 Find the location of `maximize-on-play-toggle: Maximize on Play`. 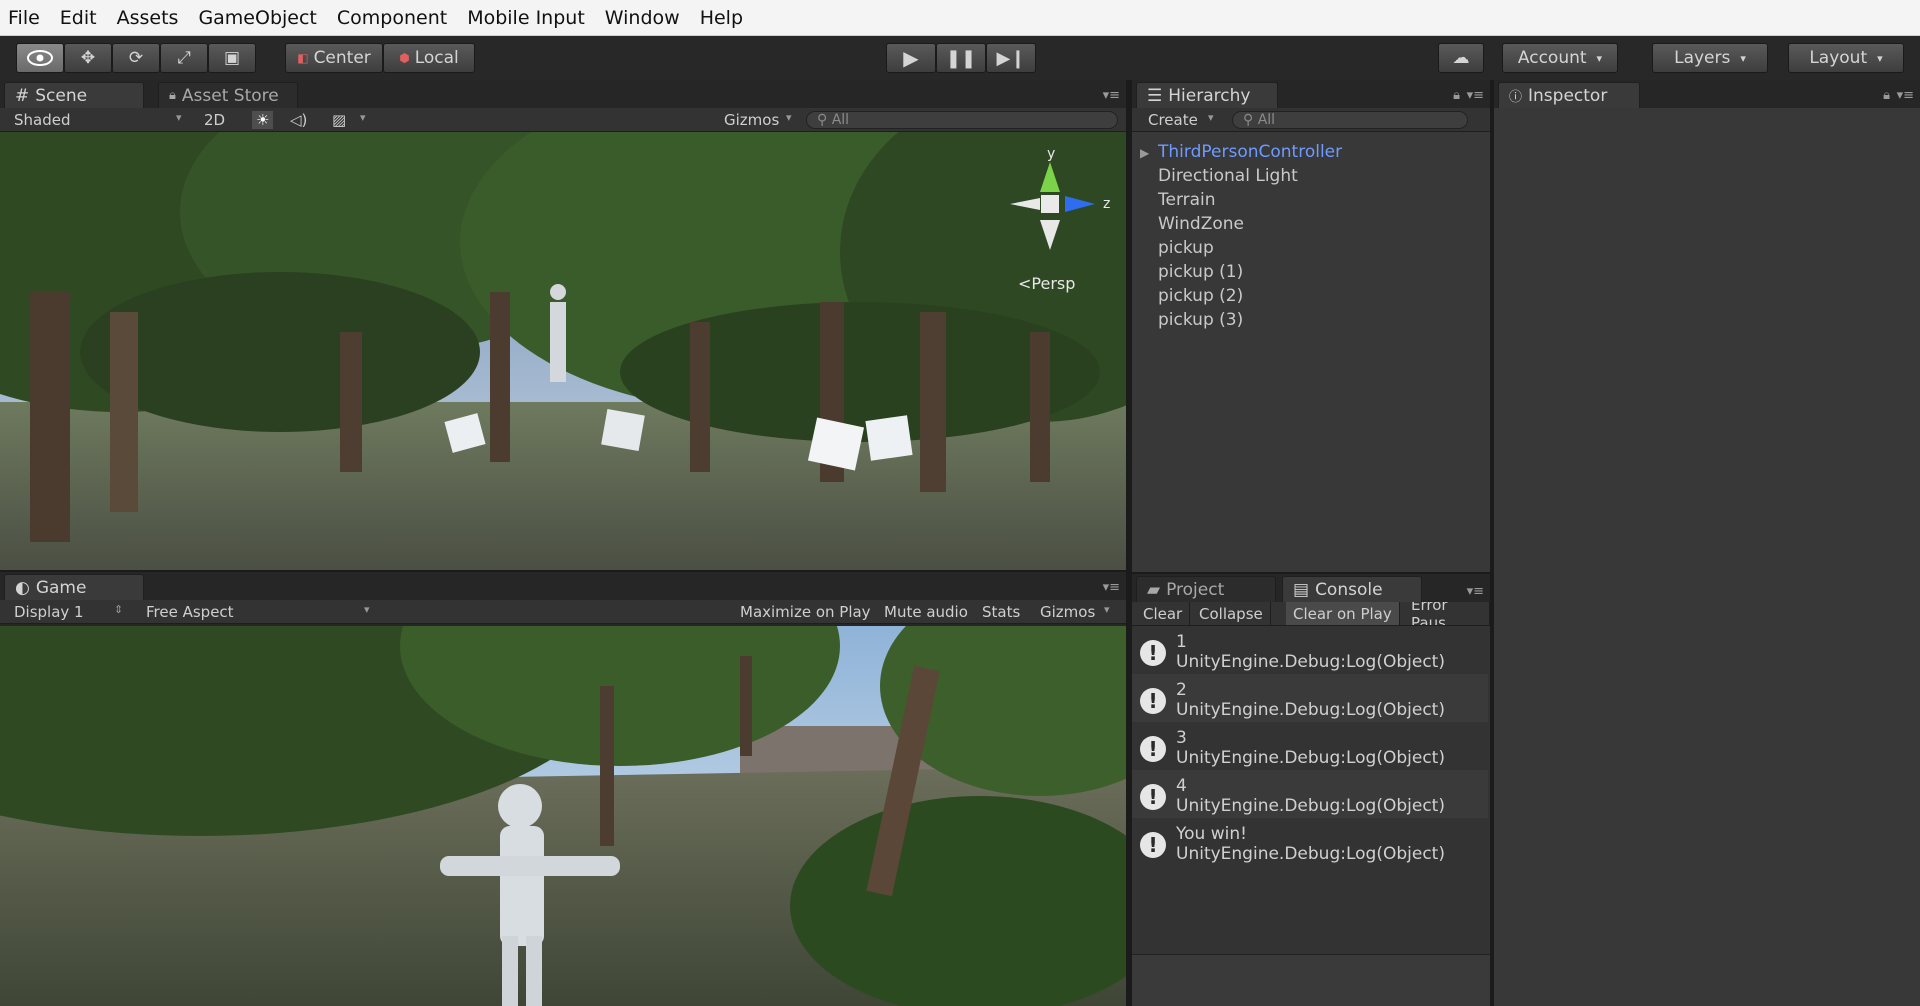

maximize-on-play-toggle: Maximize on Play is located at coordinates (805, 612).